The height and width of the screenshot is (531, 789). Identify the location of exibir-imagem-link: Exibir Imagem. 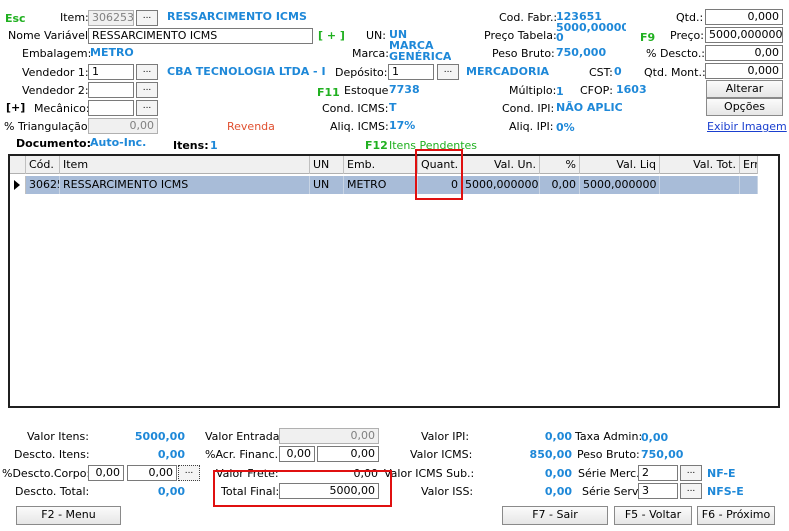
(747, 126).